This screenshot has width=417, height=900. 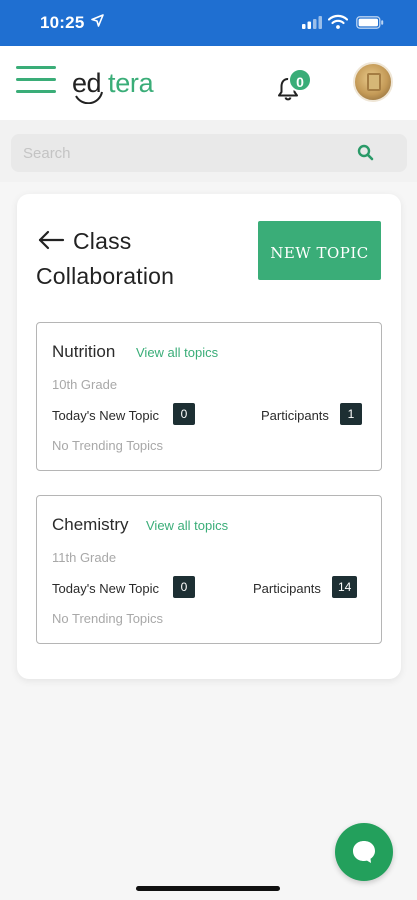 What do you see at coordinates (373, 82) in the screenshot?
I see `avatar` at bounding box center [373, 82].